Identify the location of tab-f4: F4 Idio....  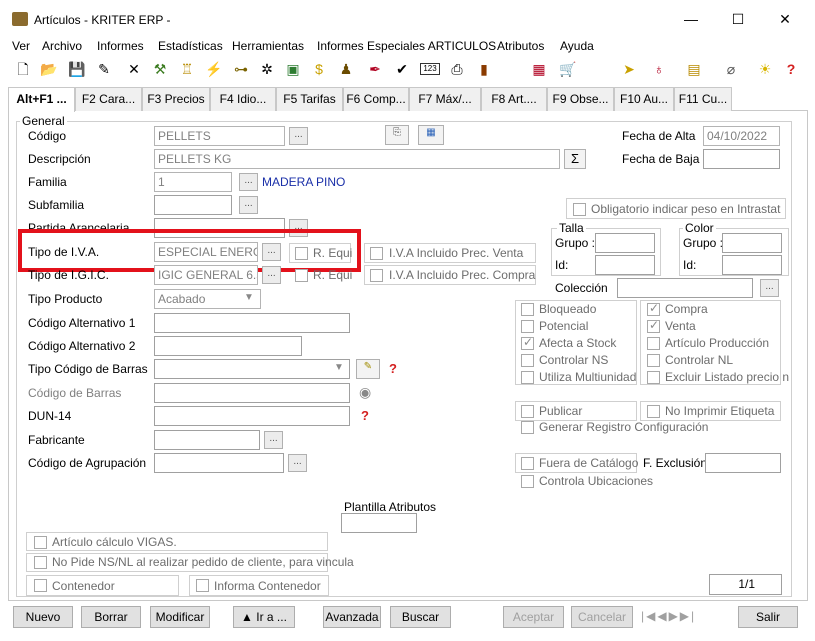
(243, 99).